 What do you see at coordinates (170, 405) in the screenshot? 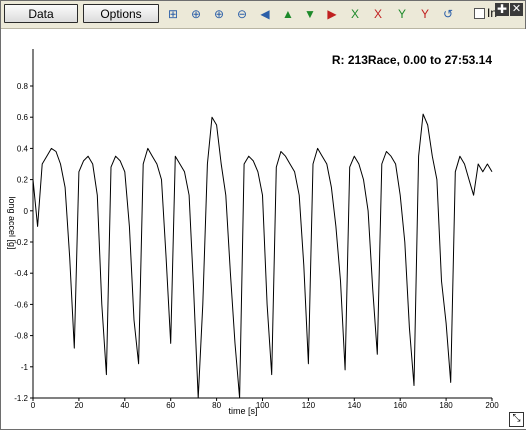
I see `x-tick-label: 60` at bounding box center [170, 405].